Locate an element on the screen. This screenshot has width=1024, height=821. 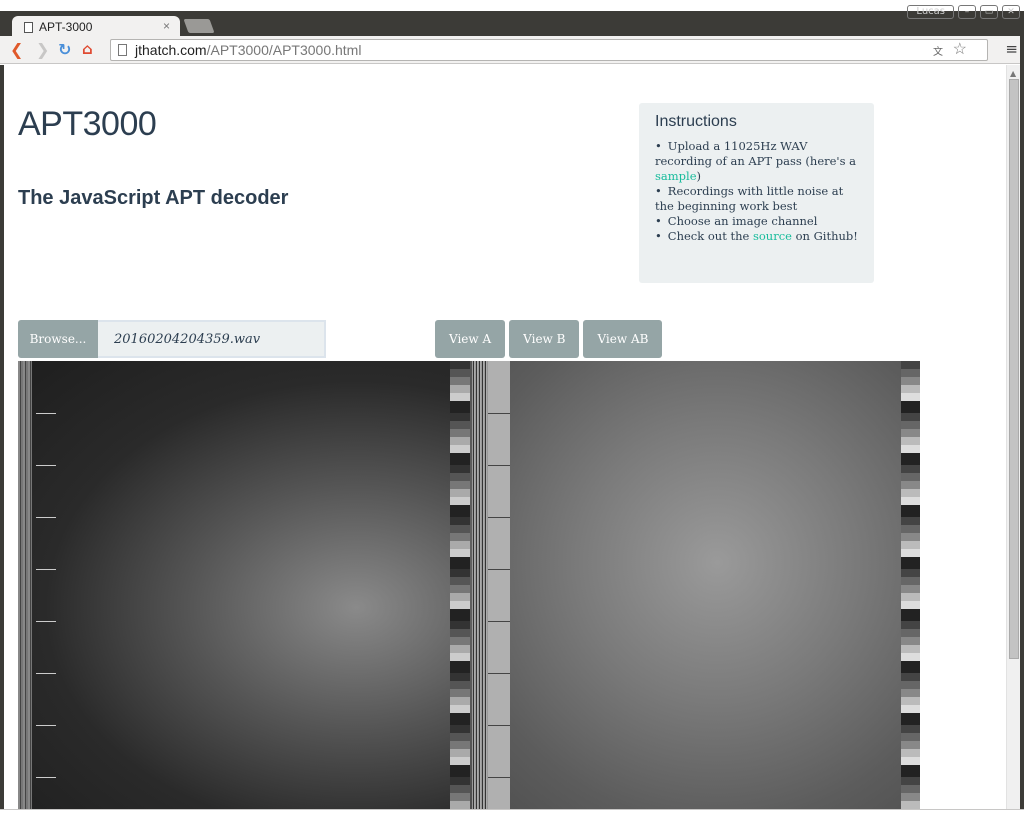
tab-close-icon: × is located at coordinates (166, 26).